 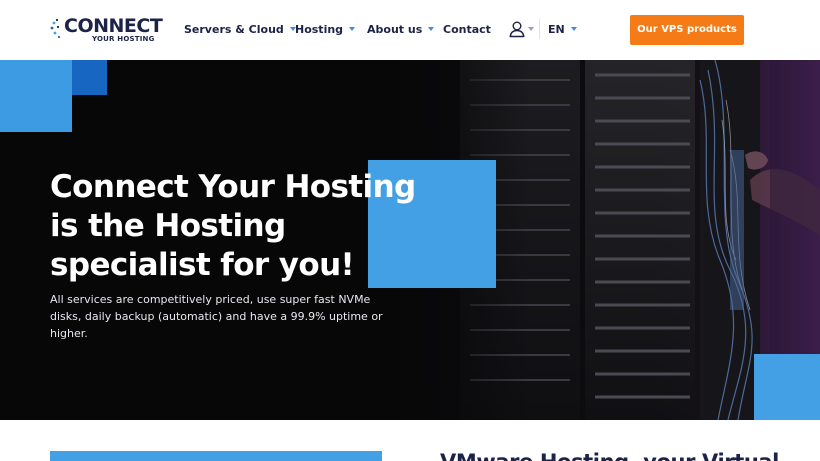 I want to click on hero-title-line: Connect Your Hosting, so click(x=233, y=187).